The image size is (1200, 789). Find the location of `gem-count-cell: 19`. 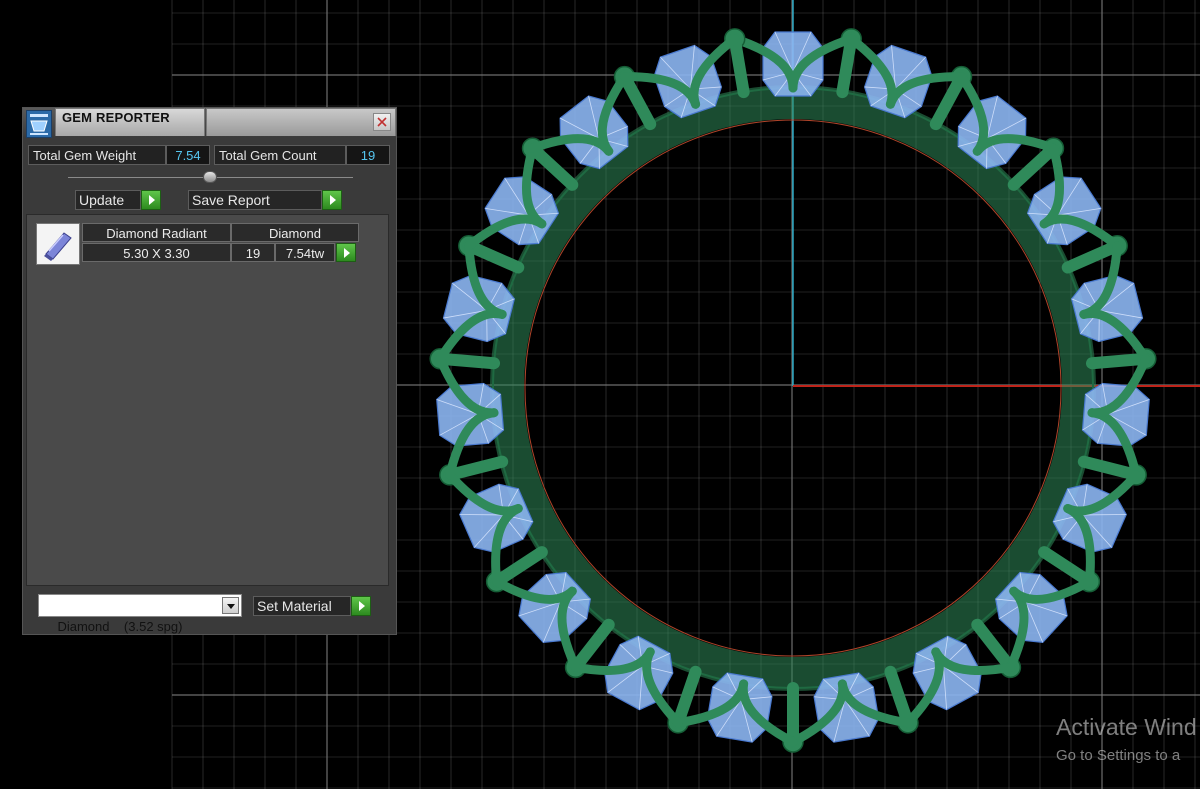

gem-count-cell: 19 is located at coordinates (253, 252).